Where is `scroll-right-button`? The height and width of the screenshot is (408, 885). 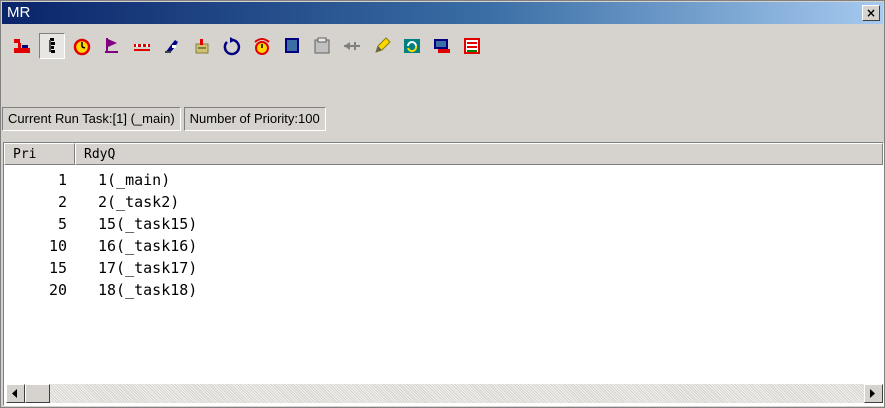 scroll-right-button is located at coordinates (873, 393).